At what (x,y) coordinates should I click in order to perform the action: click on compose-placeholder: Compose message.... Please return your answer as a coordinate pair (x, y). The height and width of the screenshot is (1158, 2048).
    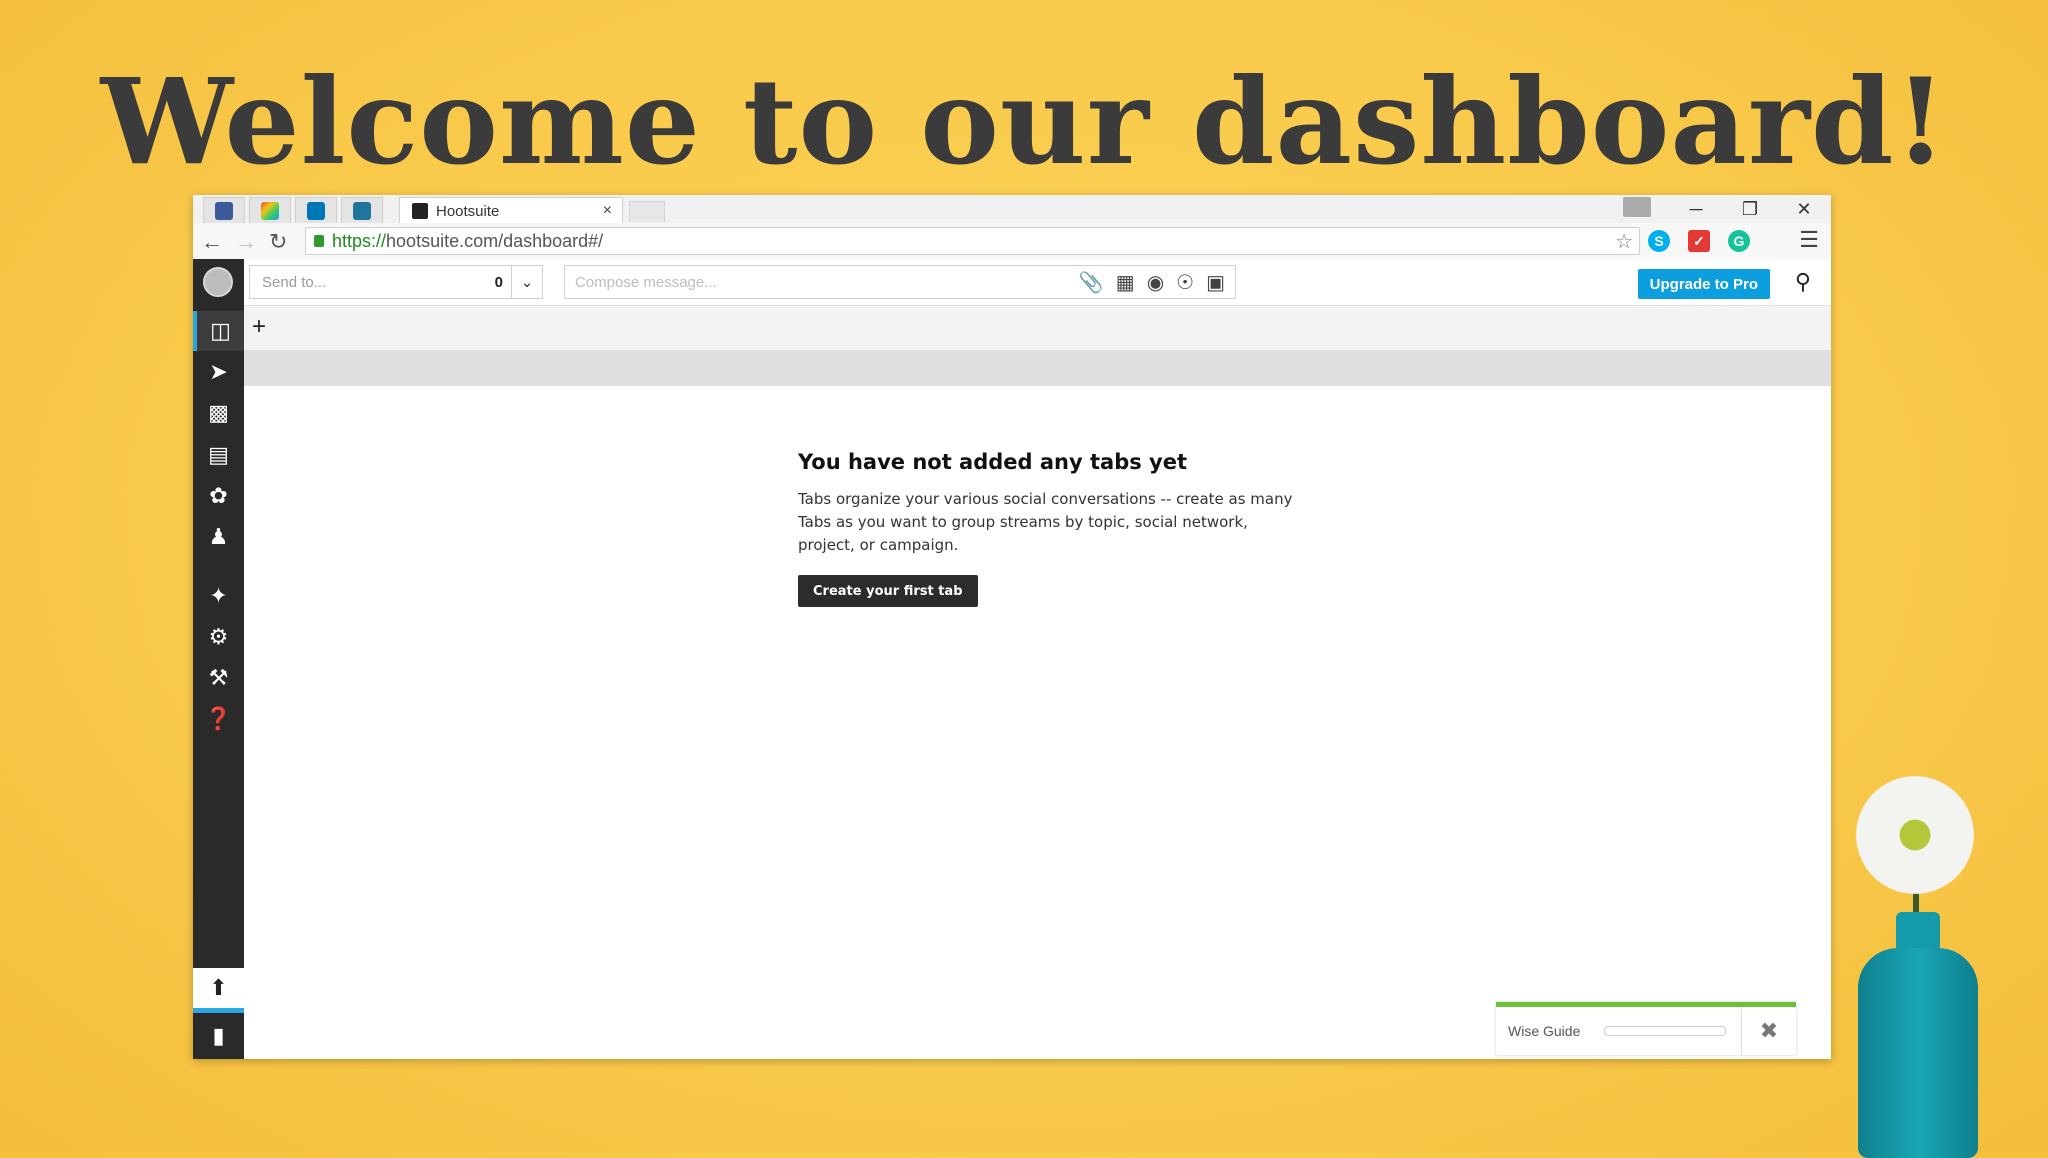
    Looking at the image, I should click on (646, 282).